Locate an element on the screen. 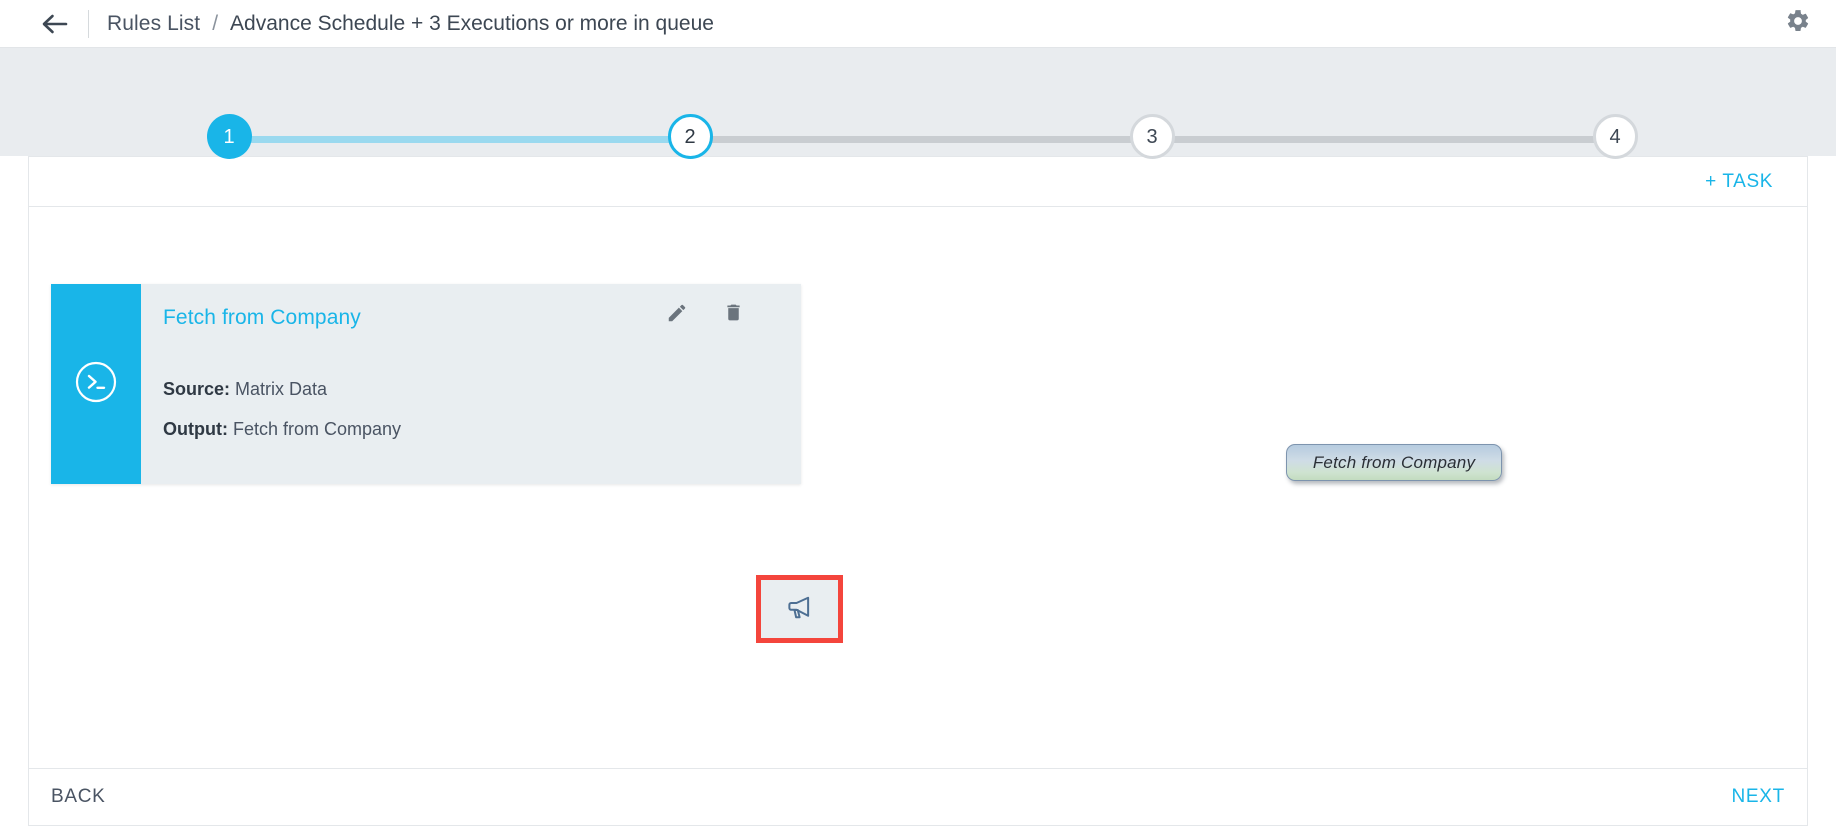 Image resolution: width=1836 pixels, height=826 pixels. task-output-label: Output: is located at coordinates (195, 429).